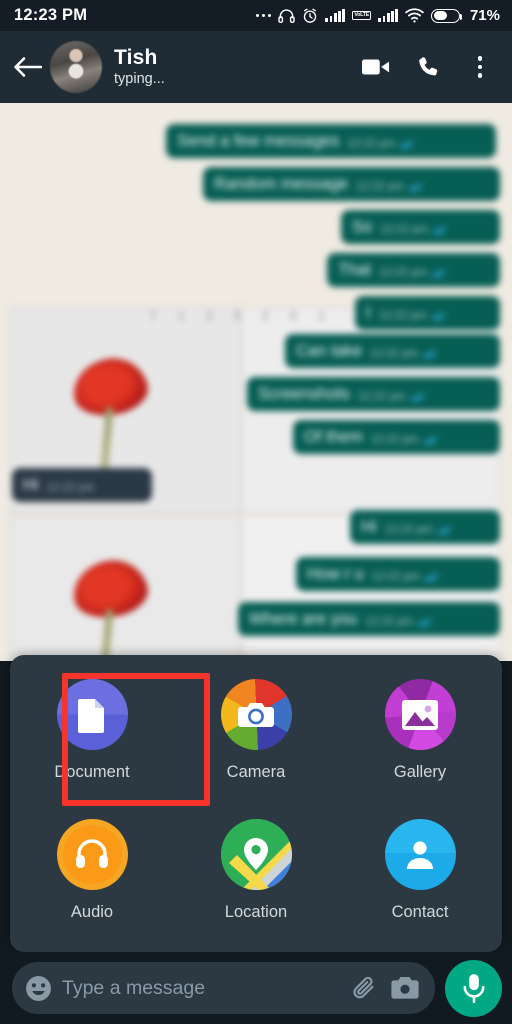  What do you see at coordinates (38, 988) in the screenshot?
I see `emoji-smiley-icon` at bounding box center [38, 988].